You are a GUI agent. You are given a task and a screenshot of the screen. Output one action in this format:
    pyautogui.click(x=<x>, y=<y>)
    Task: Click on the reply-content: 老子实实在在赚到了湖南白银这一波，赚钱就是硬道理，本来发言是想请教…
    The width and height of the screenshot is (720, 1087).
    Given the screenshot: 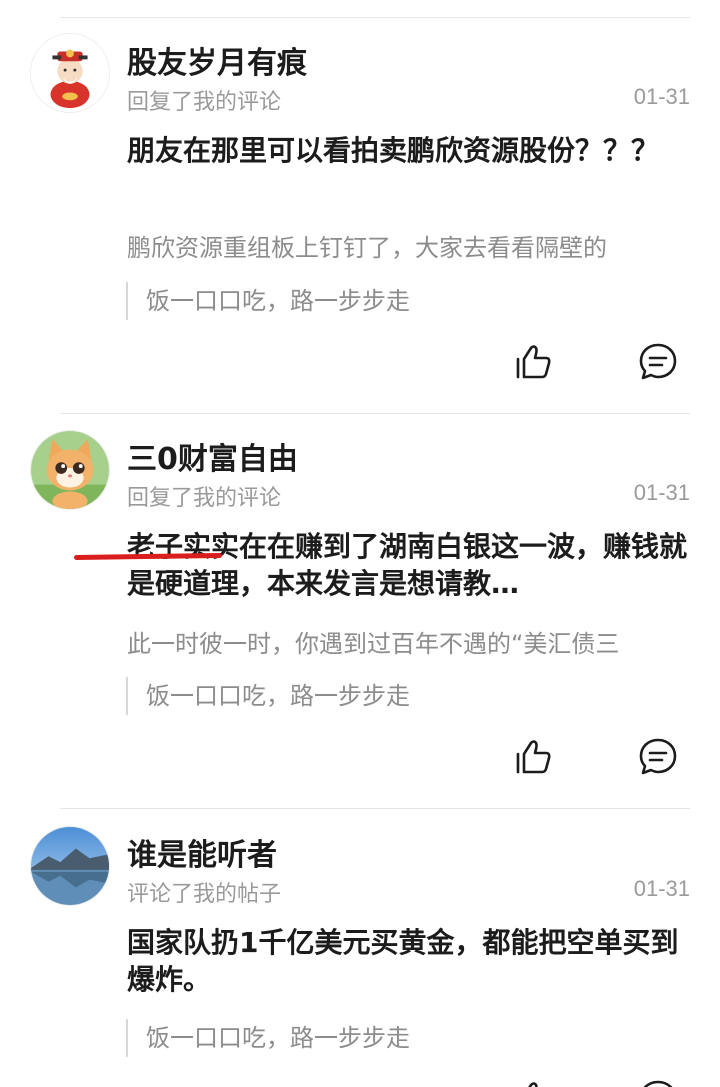 What is the action you would take?
    pyautogui.click(x=407, y=565)
    